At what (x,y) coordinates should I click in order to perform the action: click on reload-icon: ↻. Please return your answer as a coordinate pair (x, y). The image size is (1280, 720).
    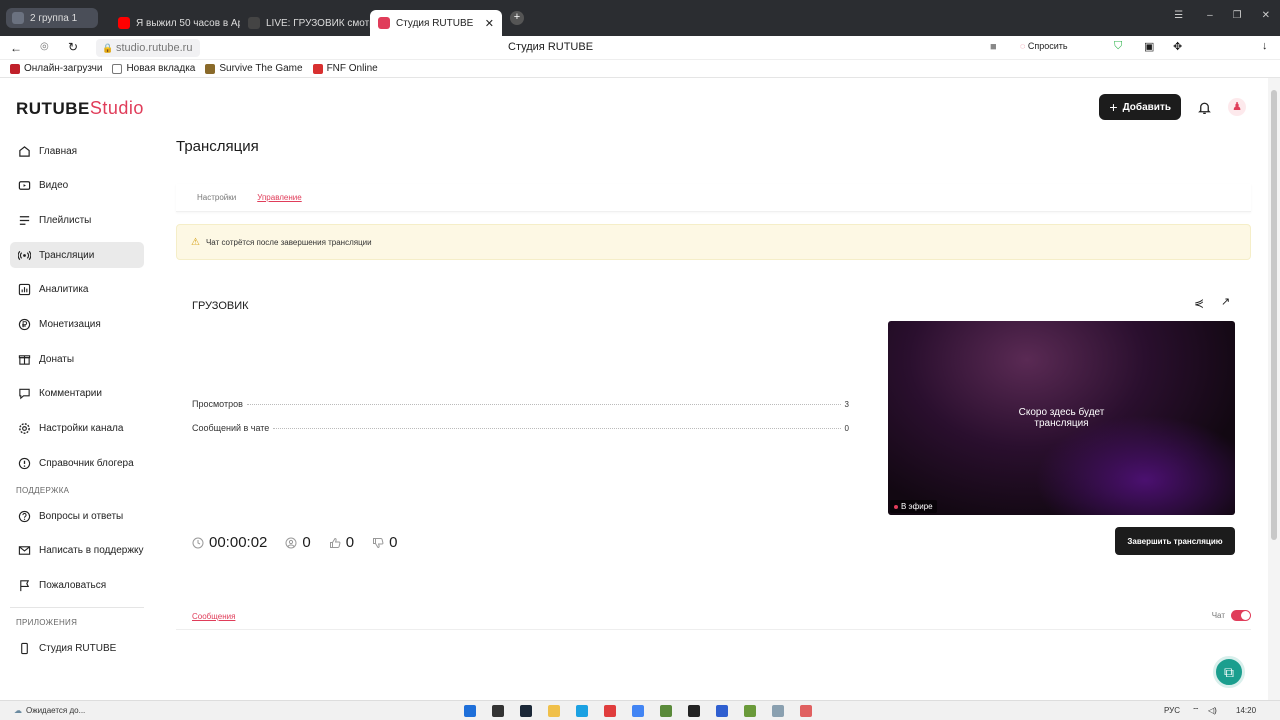
    Looking at the image, I should click on (73, 47).